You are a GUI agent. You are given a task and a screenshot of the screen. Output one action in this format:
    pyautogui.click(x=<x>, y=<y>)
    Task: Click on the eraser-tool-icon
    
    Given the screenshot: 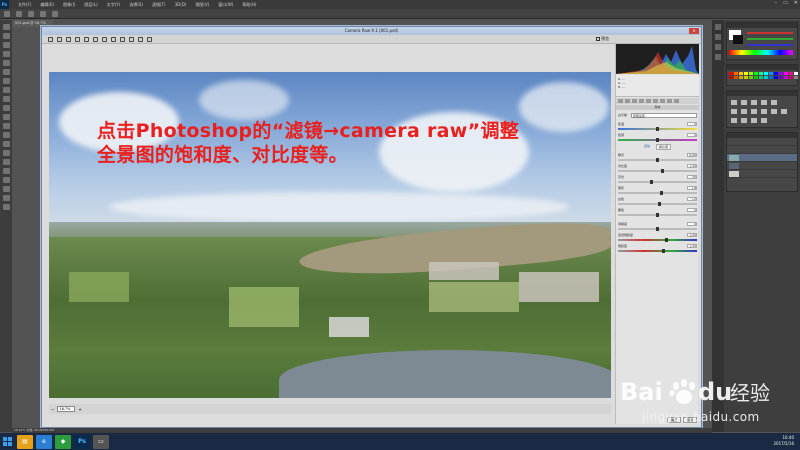 What is the action you would take?
    pyautogui.click(x=6, y=117)
    